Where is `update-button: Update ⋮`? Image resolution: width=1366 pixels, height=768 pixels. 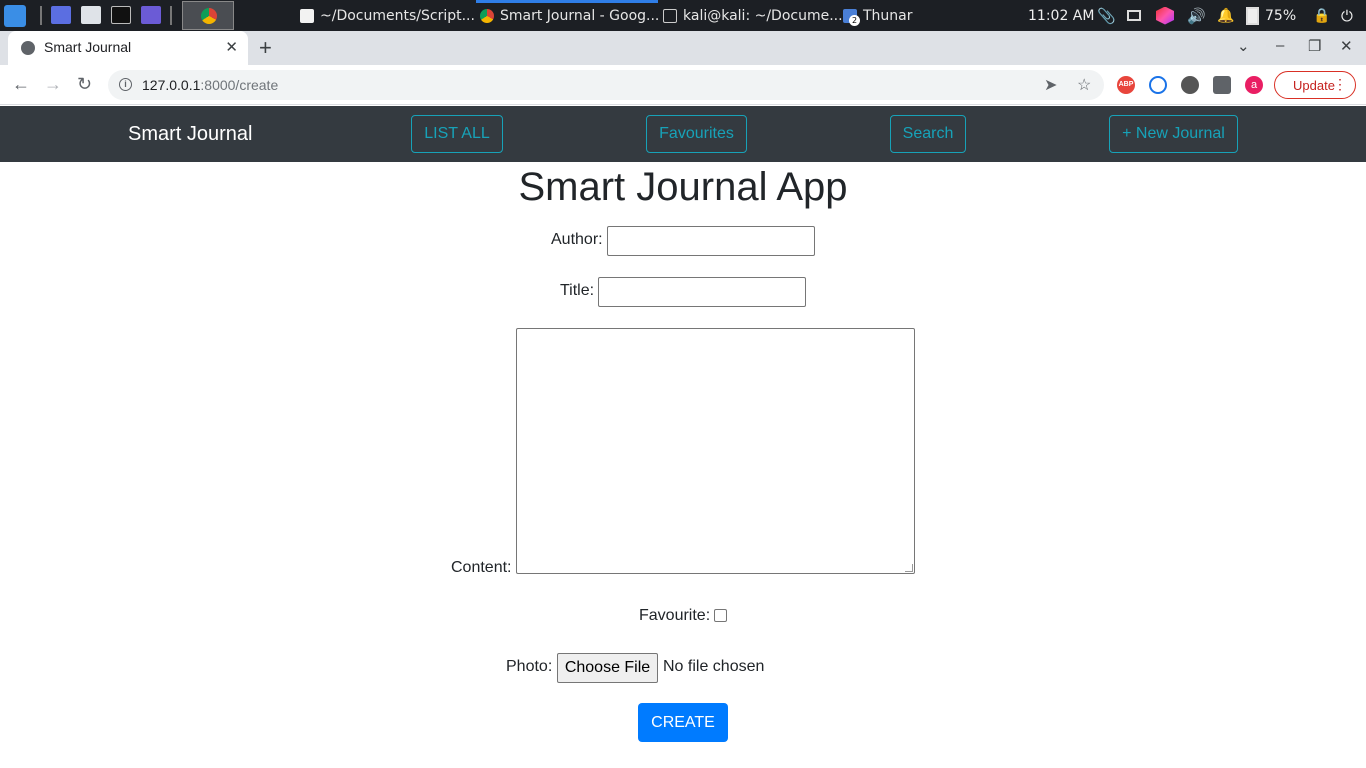
update-button: Update ⋮ is located at coordinates (1315, 85).